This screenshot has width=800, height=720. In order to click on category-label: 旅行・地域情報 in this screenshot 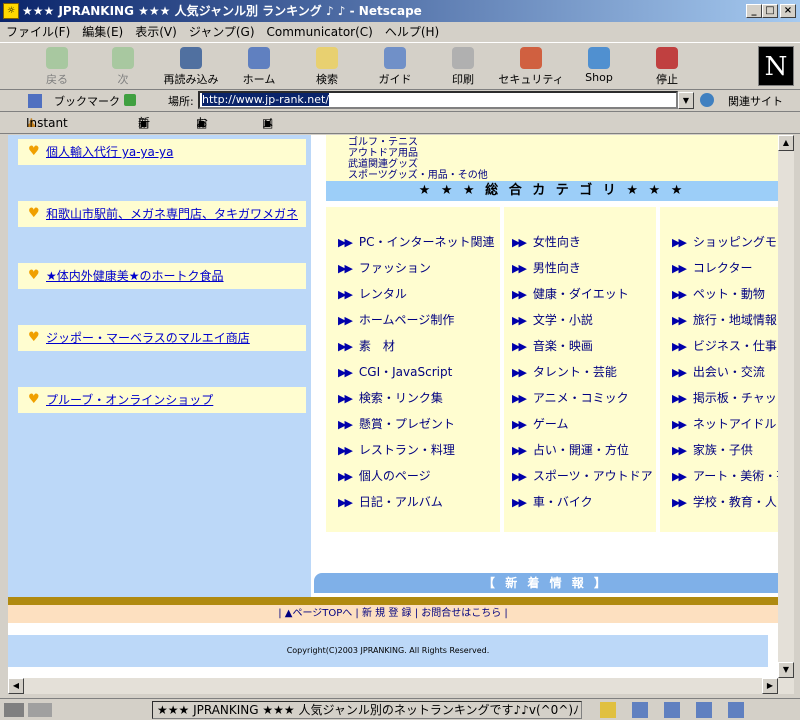, I will do `click(734, 320)`.